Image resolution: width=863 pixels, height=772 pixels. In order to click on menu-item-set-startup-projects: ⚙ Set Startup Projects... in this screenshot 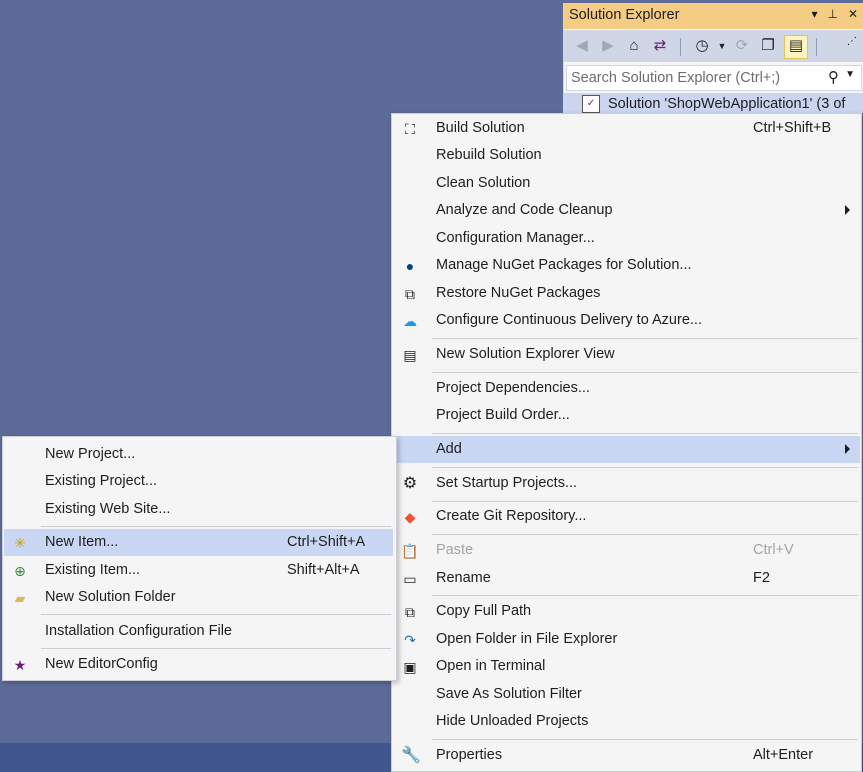, I will do `click(626, 483)`.